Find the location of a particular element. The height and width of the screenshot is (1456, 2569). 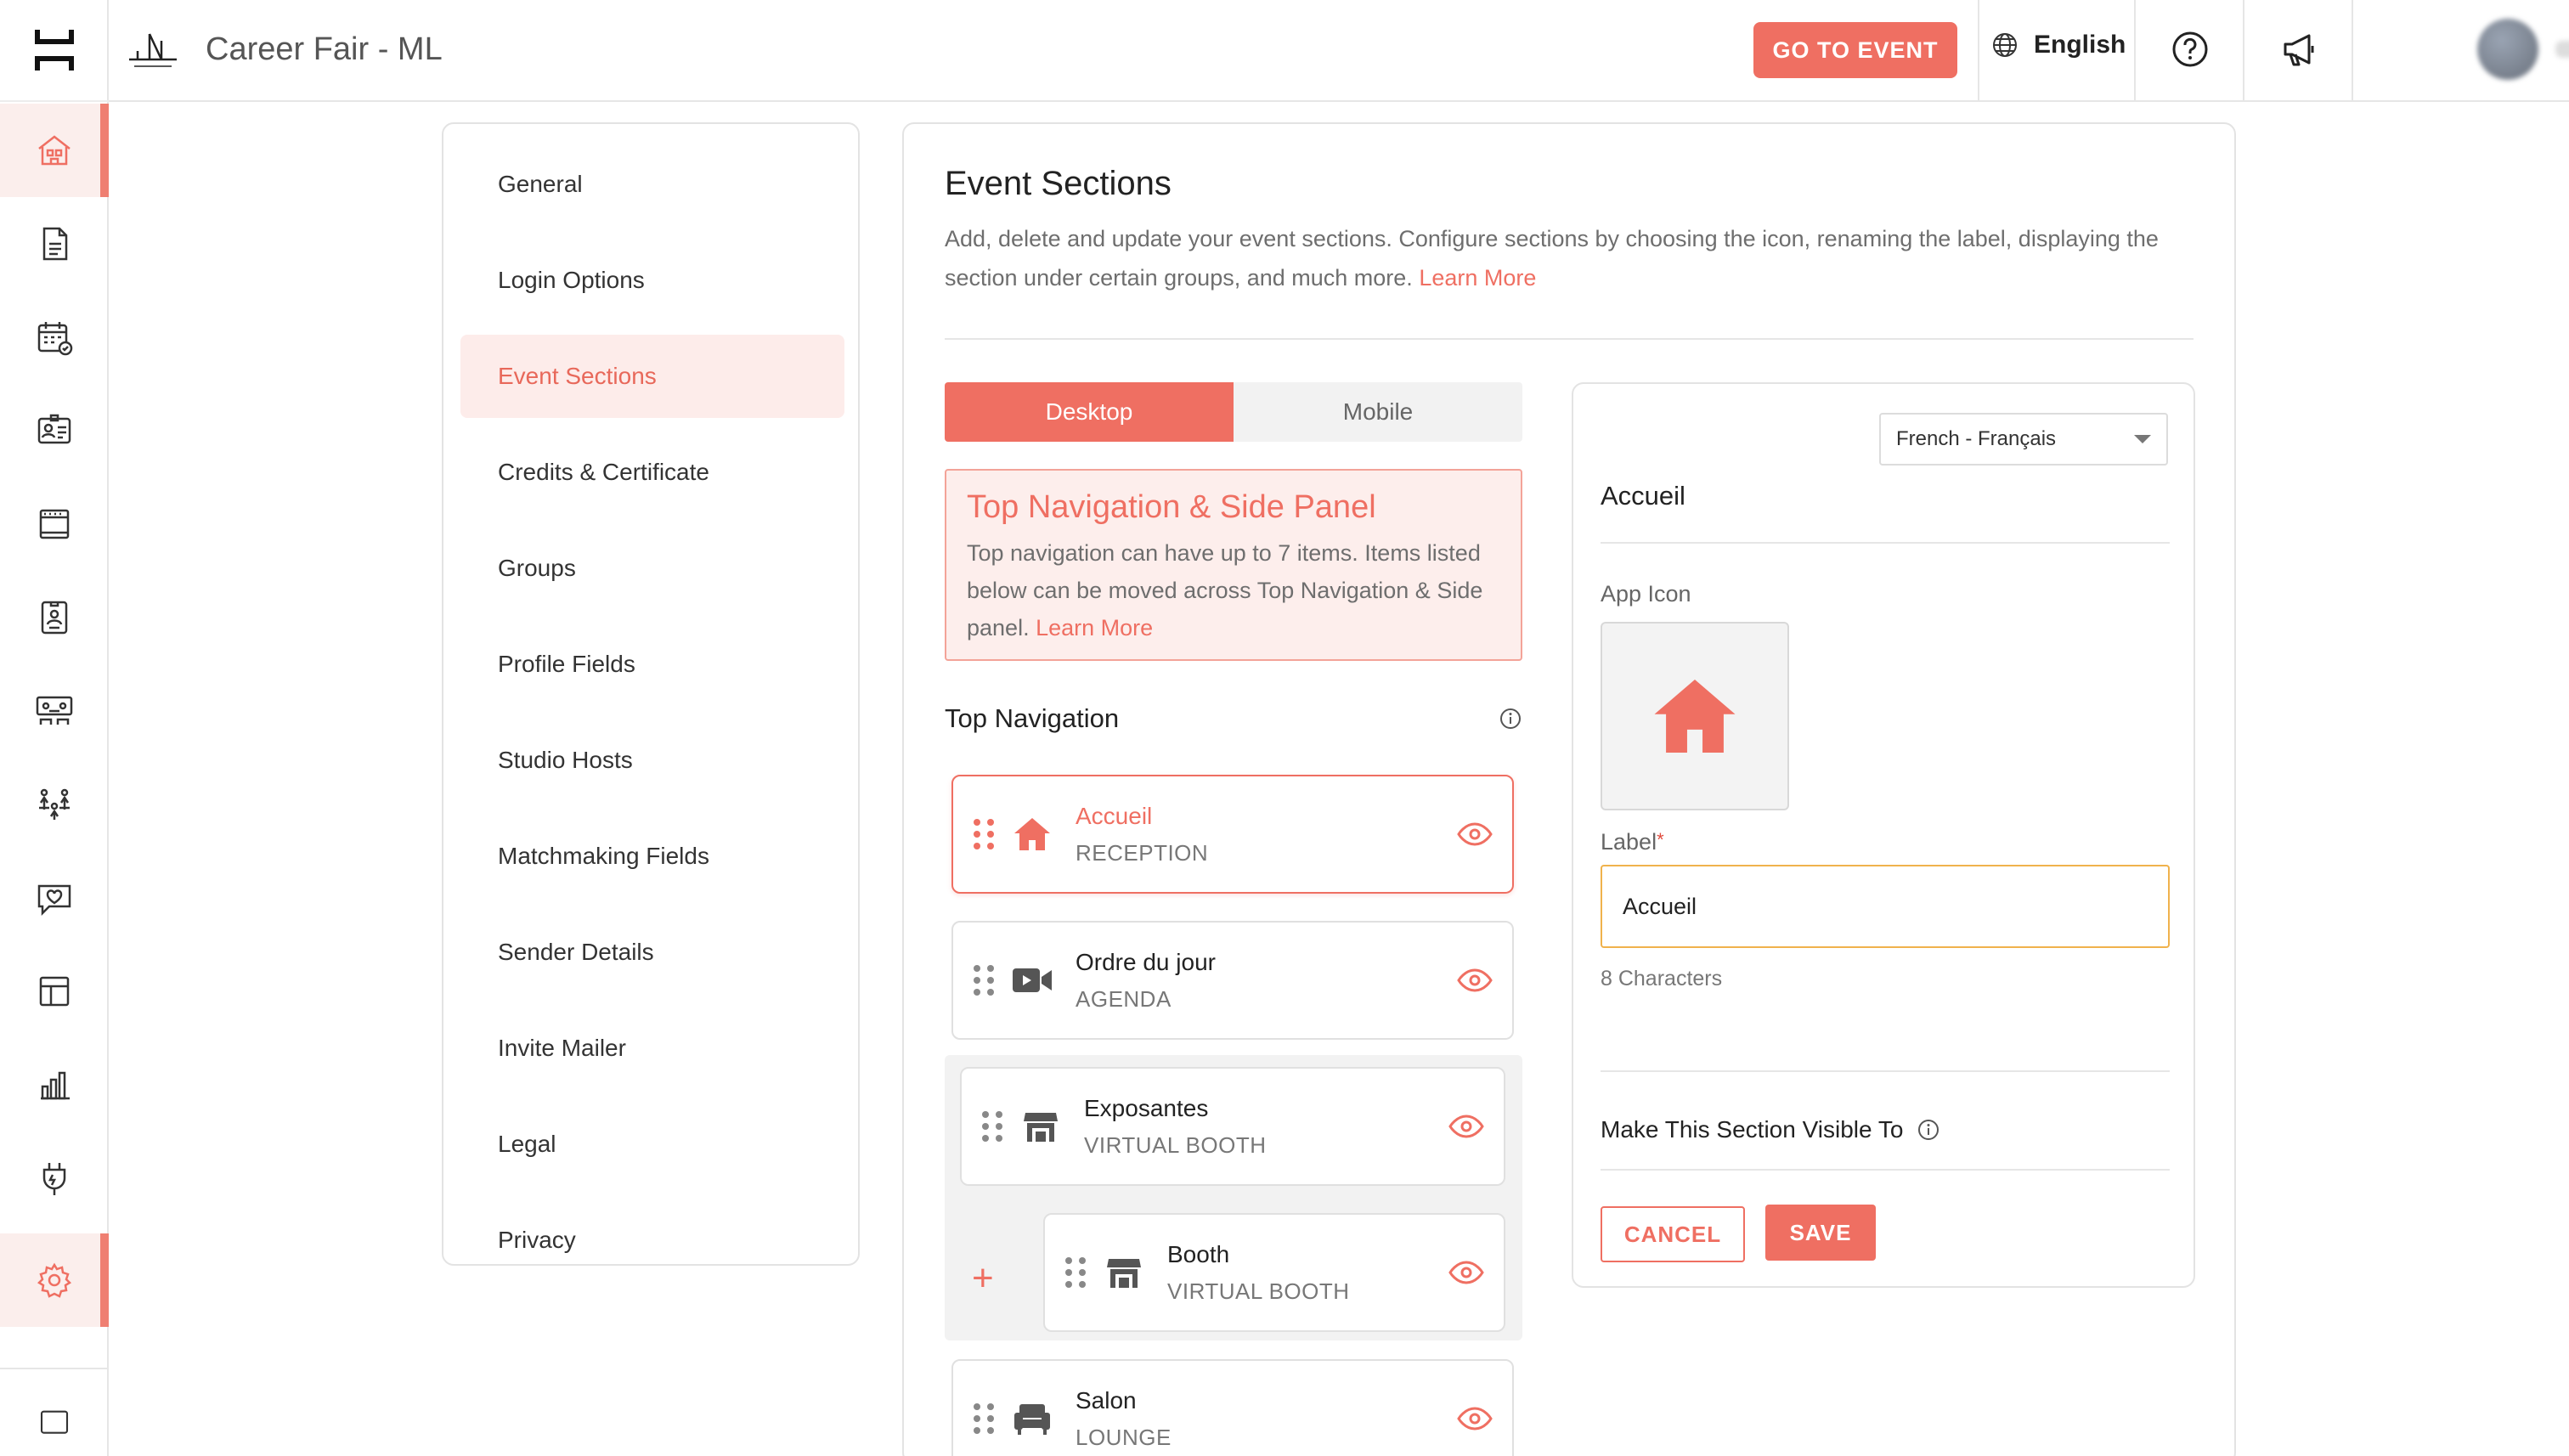

notice-learn-more-link: Learn More is located at coordinates (1095, 628).